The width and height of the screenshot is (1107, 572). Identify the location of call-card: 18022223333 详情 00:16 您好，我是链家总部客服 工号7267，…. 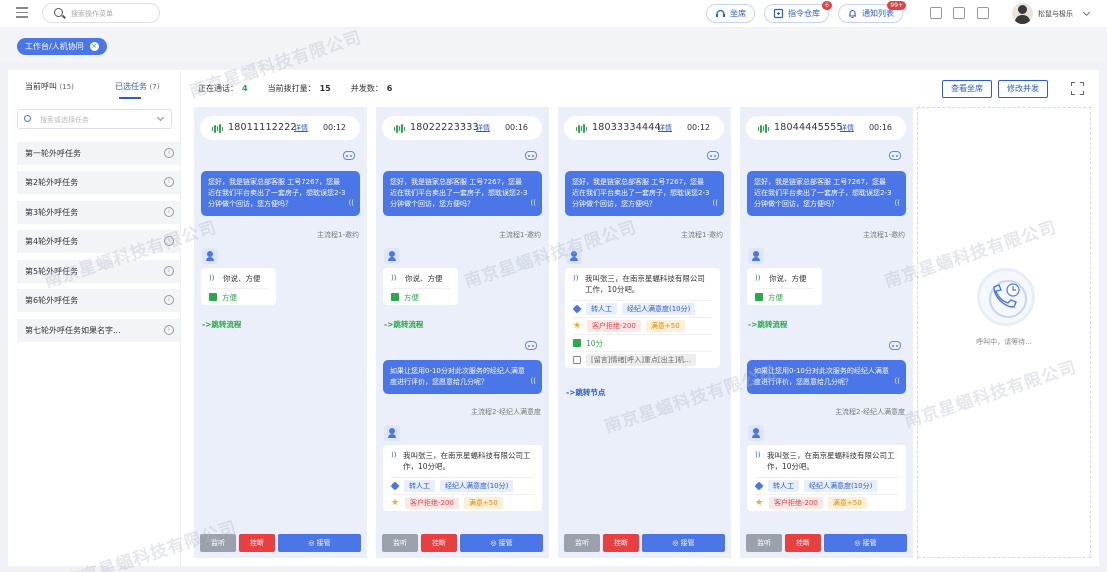
(462, 332).